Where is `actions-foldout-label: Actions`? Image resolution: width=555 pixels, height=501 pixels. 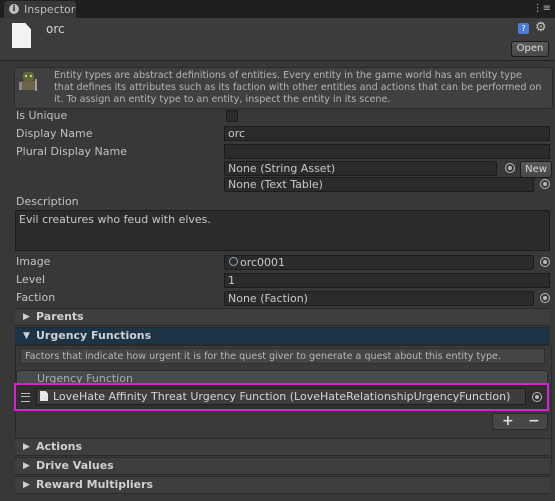 actions-foldout-label: Actions is located at coordinates (59, 446).